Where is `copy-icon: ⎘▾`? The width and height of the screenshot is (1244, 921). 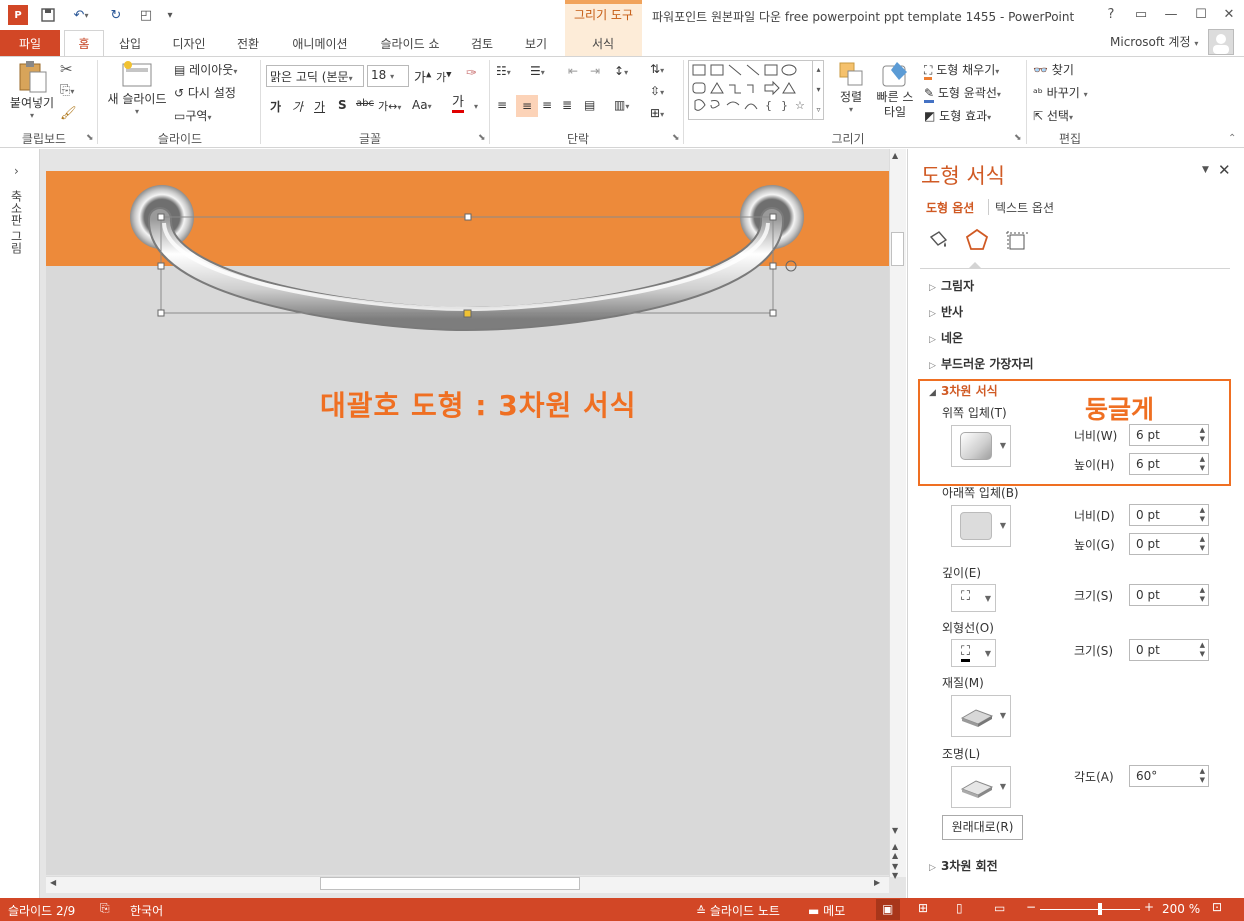 copy-icon: ⎘▾ is located at coordinates (67, 90).